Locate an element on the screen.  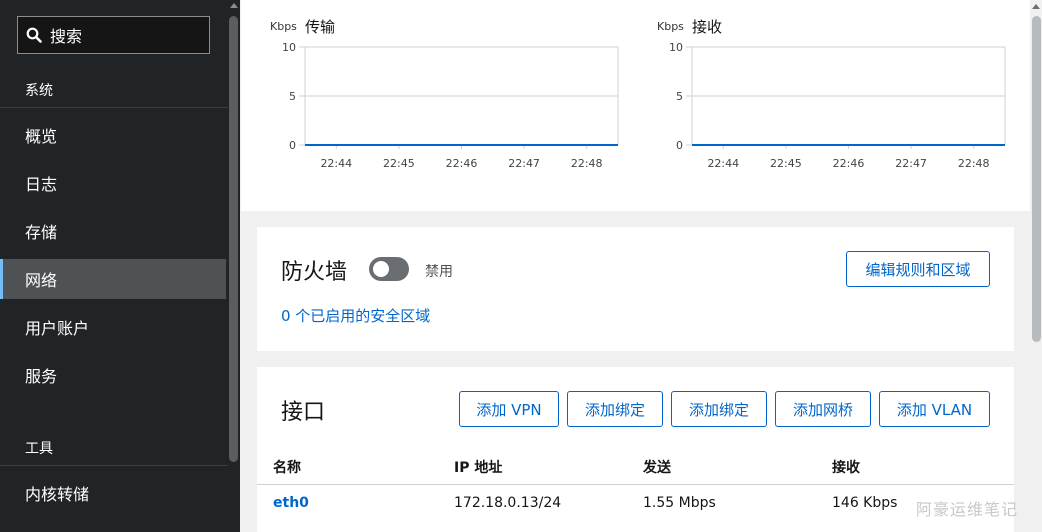
sidebar-item-label: 存储 is located at coordinates (41, 232).